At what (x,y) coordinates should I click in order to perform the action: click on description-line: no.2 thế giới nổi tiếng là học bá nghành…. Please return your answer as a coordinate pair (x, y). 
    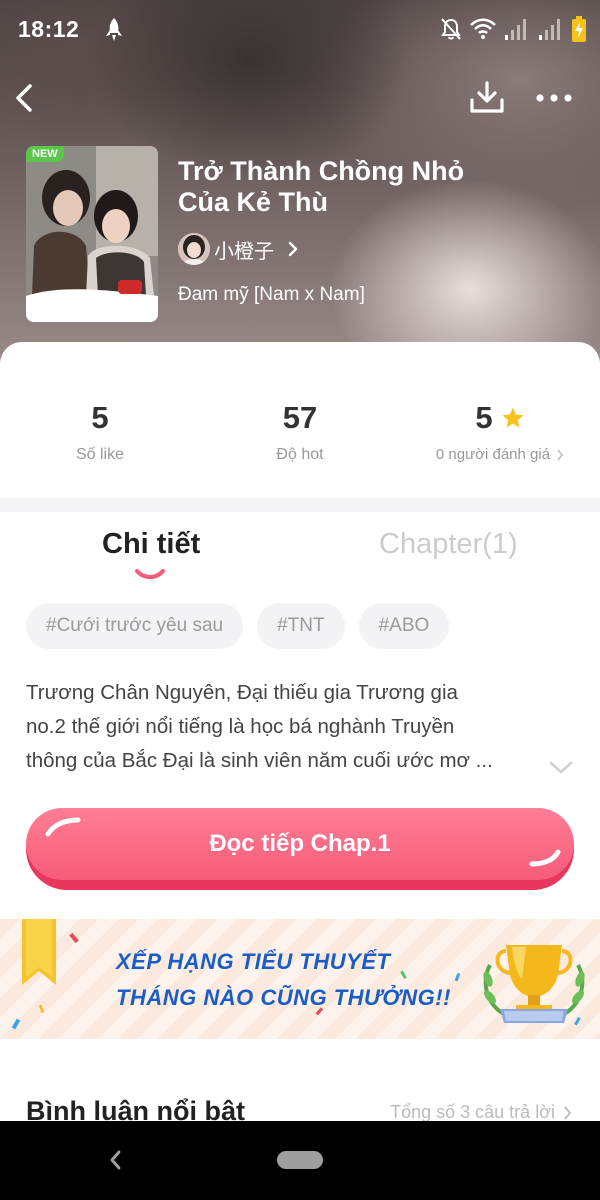
    Looking at the image, I should click on (240, 726).